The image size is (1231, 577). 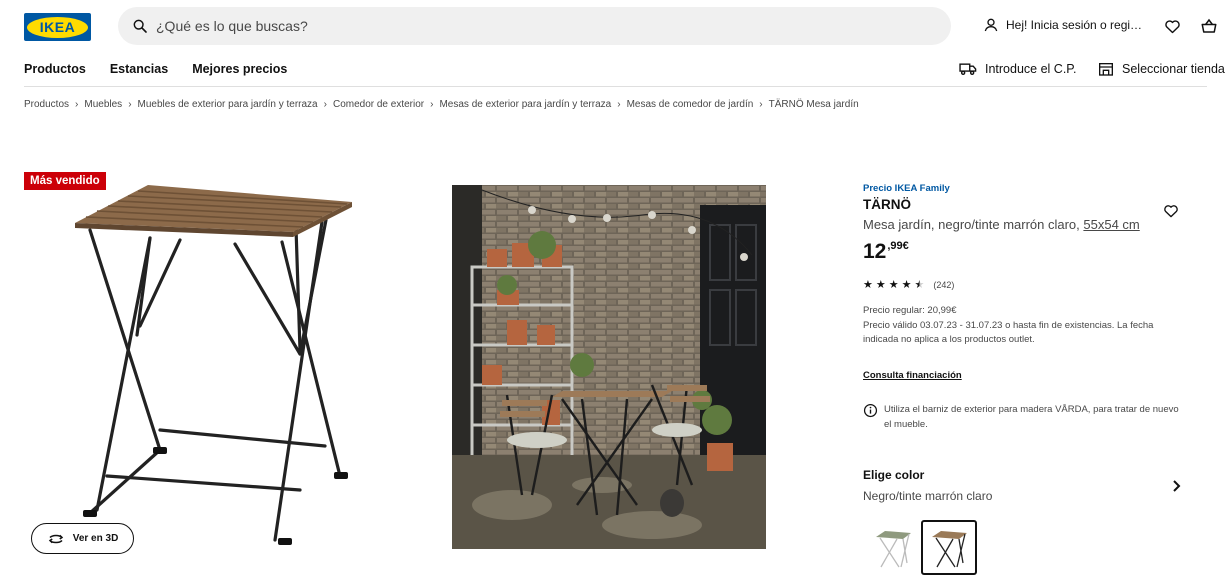 I want to click on black-brown-table-thumbnail, so click(x=949, y=548).